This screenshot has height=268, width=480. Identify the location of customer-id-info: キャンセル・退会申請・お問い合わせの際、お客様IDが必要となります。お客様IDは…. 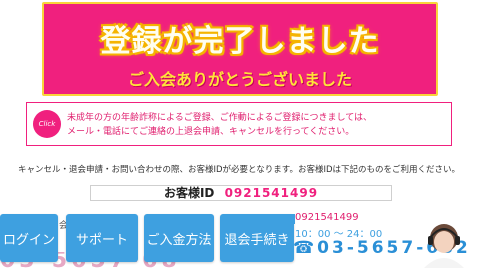
(239, 170).